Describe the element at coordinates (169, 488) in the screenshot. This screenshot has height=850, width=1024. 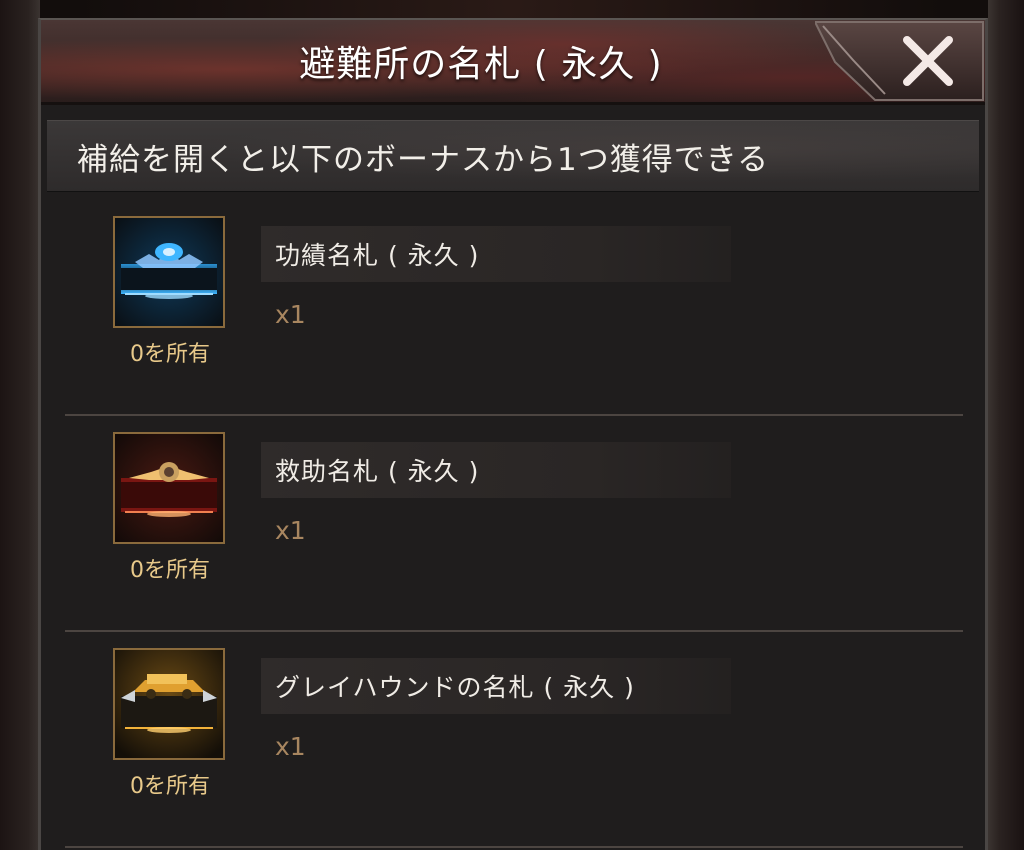
I see `red-emblem-nameplate-icon` at that location.